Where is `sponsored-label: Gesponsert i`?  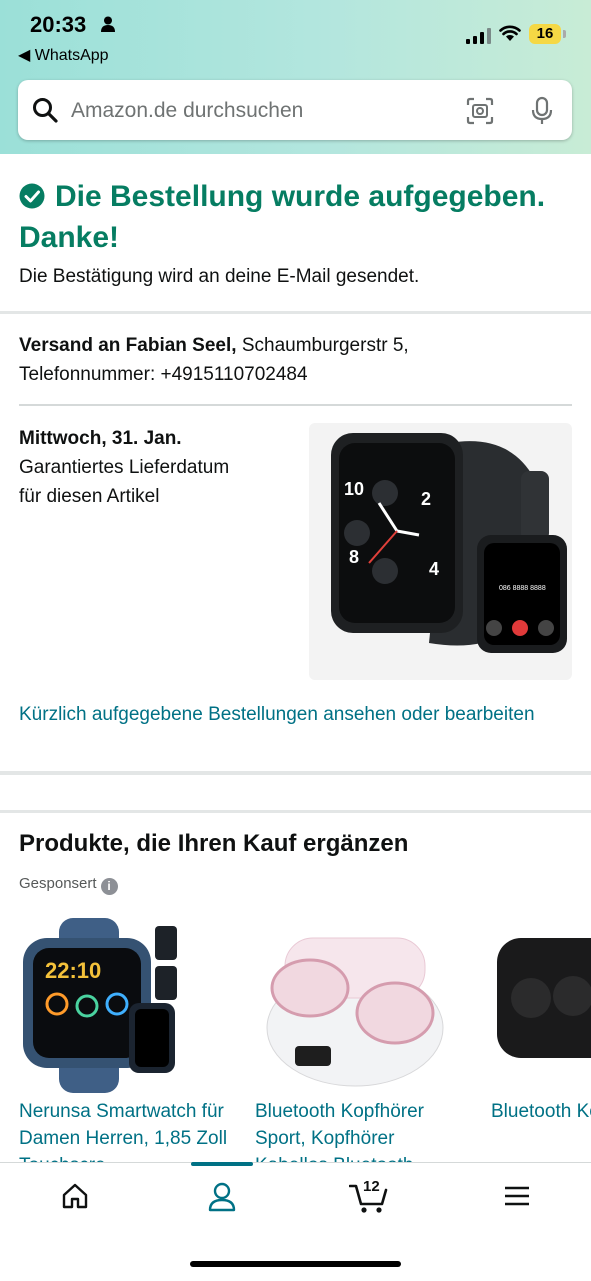
sponsored-label: Gesponsert i is located at coordinates (68, 885).